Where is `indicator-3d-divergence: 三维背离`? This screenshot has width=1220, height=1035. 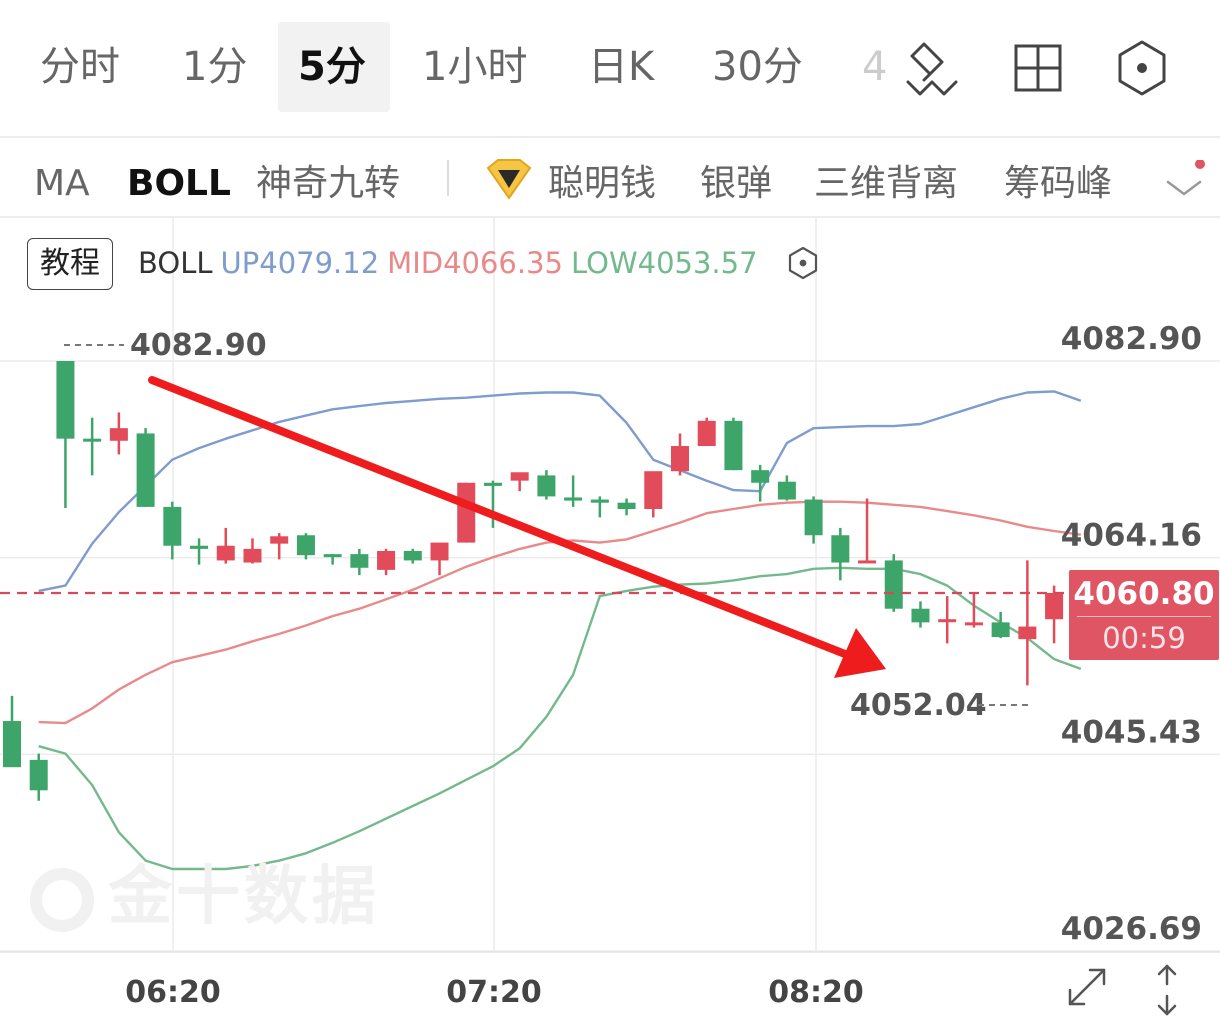 indicator-3d-divergence: 三维背离 is located at coordinates (886, 179).